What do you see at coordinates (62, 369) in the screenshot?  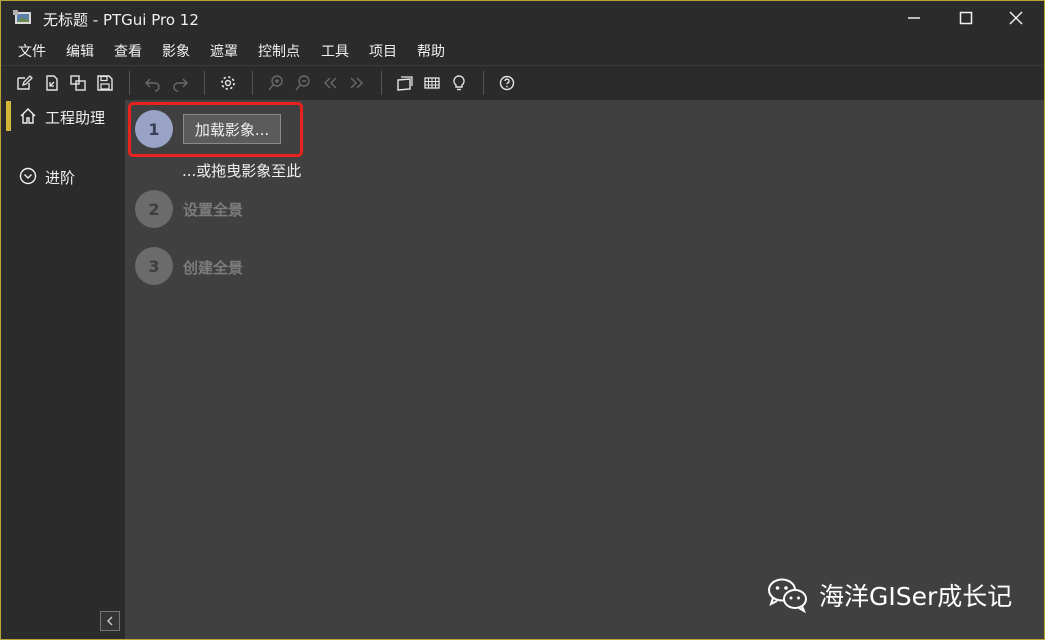 I see `sidebar: 工程助理 进阶` at bounding box center [62, 369].